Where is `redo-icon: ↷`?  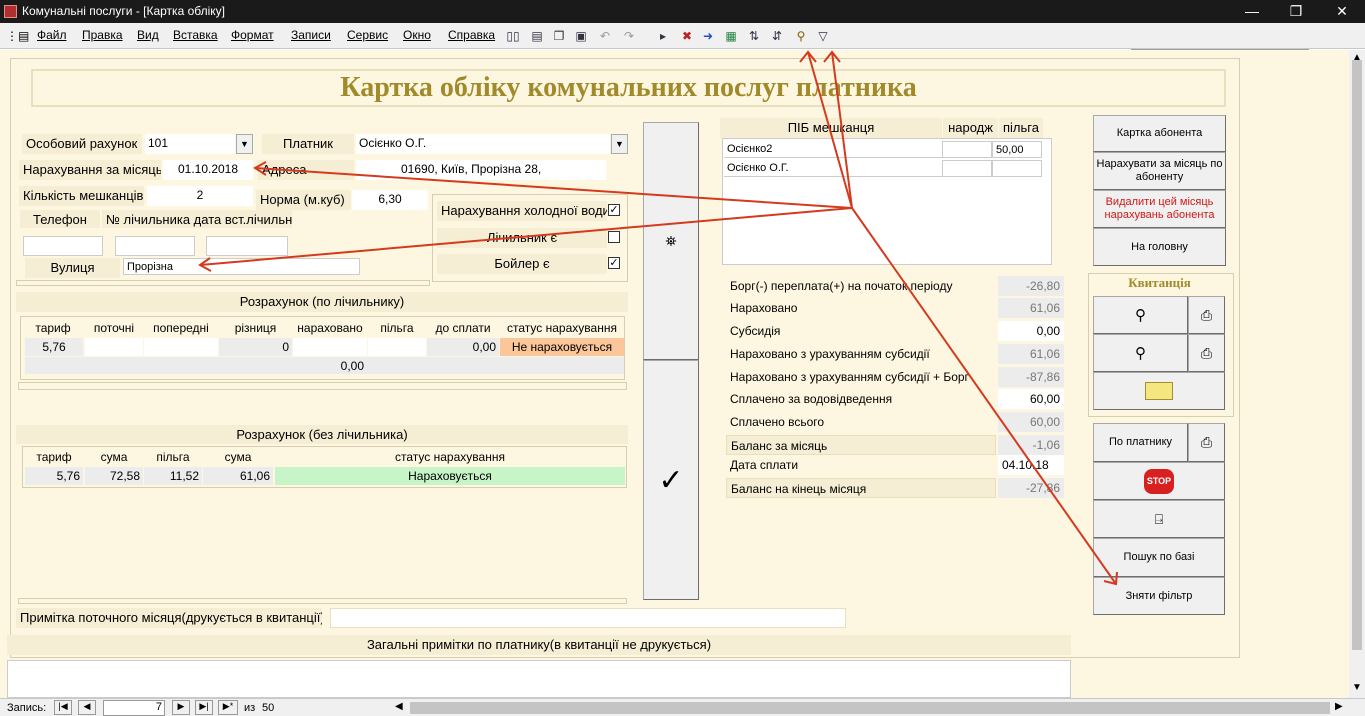 redo-icon: ↷ is located at coordinates (629, 36).